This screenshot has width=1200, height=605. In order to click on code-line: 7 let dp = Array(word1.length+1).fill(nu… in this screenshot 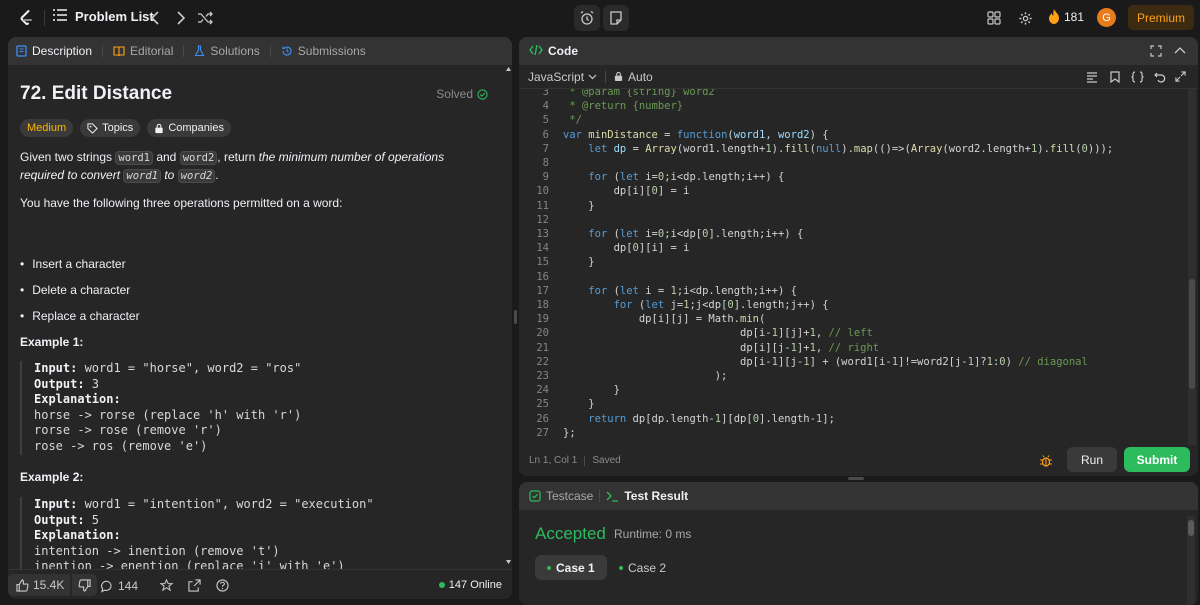, I will do `click(858, 149)`.